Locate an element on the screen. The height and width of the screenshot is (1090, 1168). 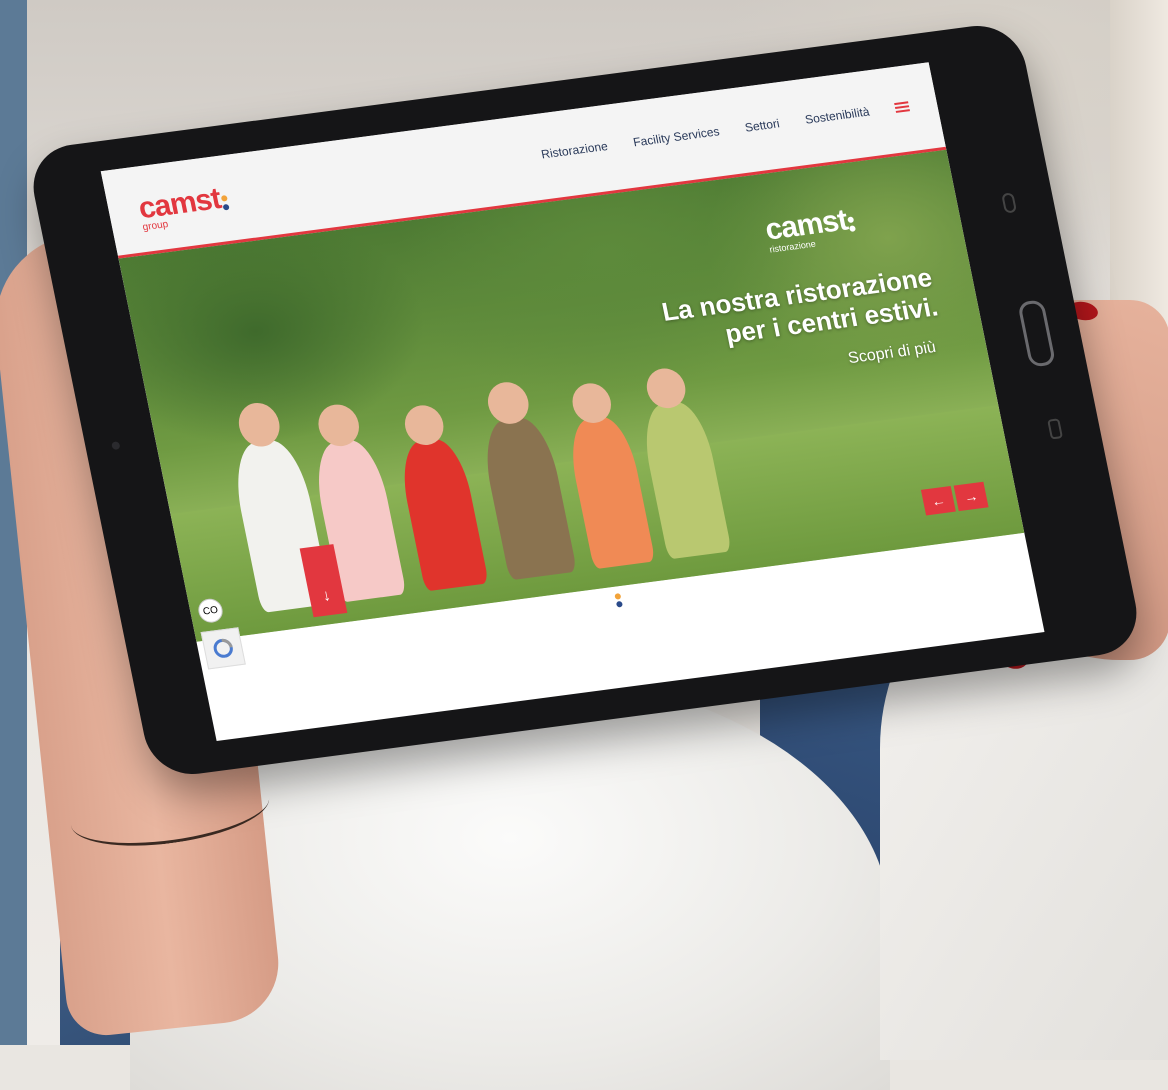
hero-logo: camst ristorazione is located at coordinates (810, 229).